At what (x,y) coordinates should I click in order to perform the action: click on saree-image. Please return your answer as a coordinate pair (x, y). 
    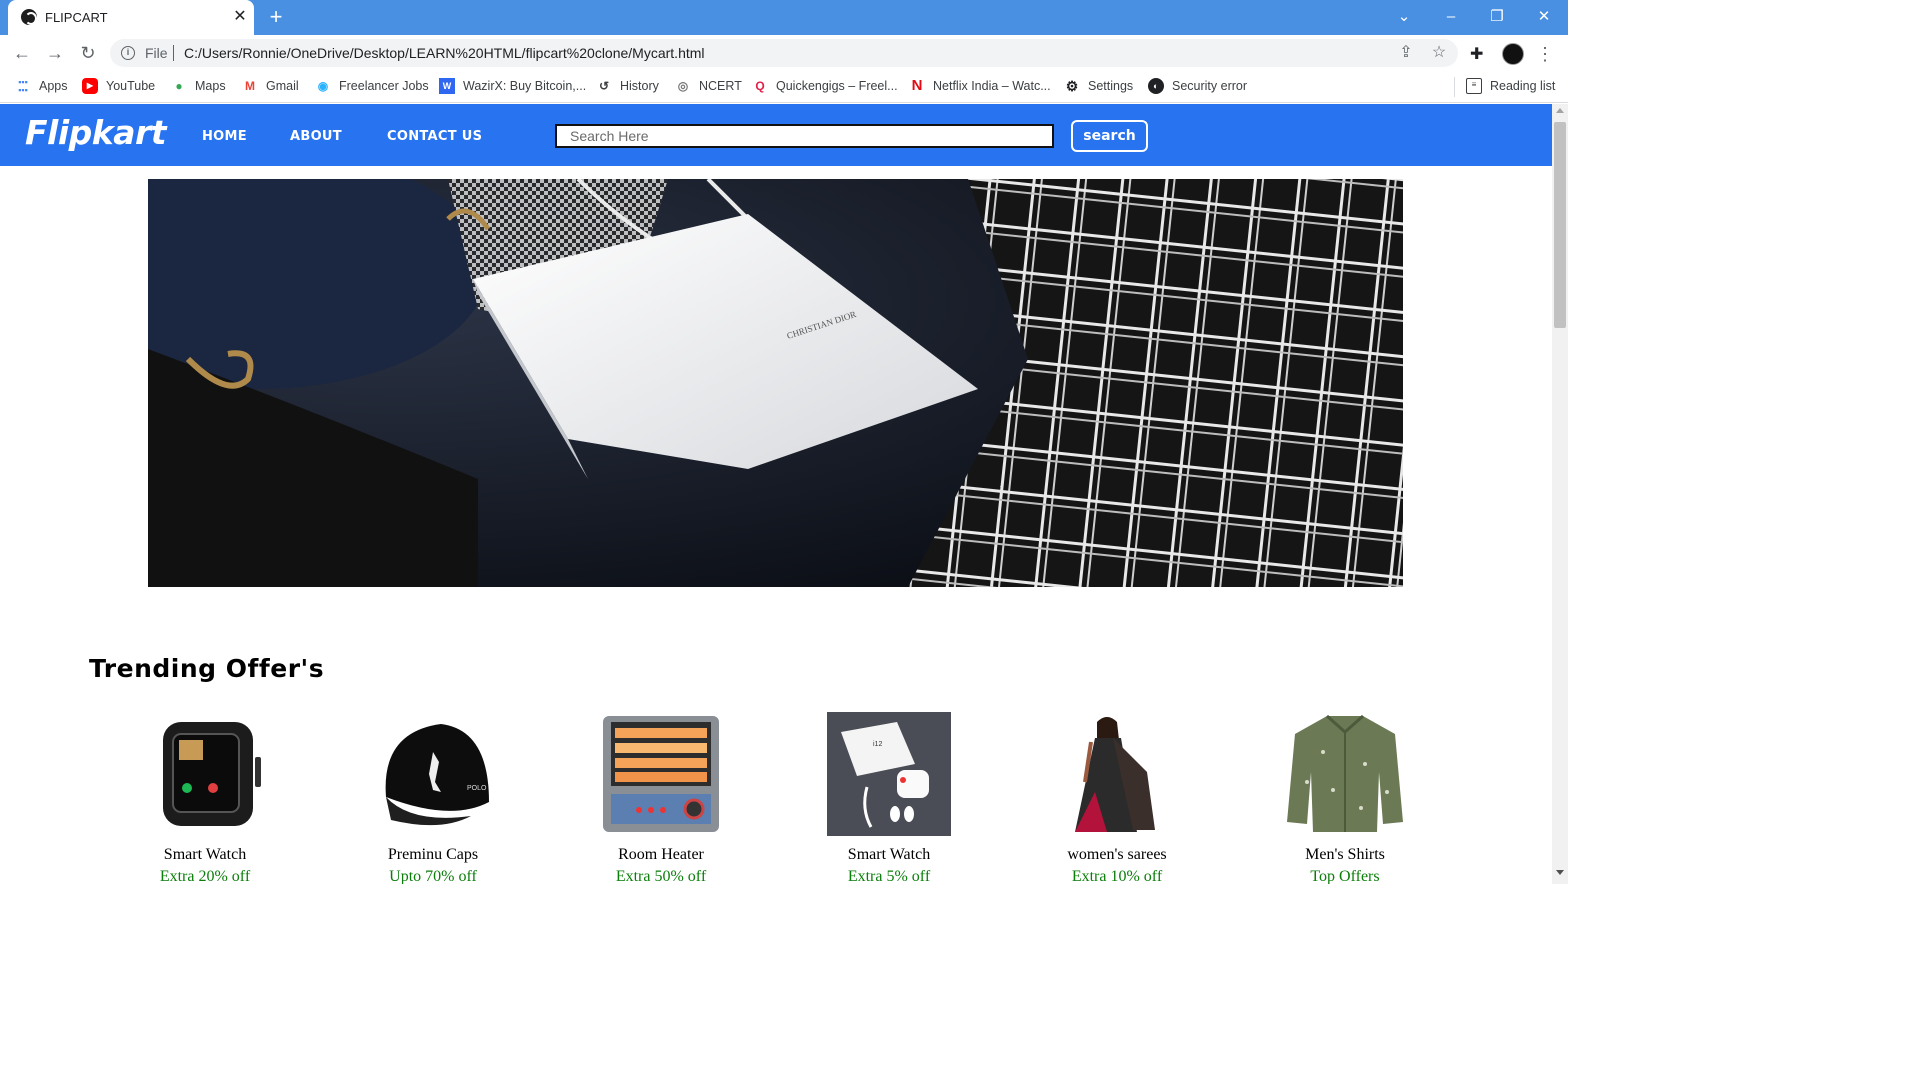
    Looking at the image, I should click on (1115, 774).